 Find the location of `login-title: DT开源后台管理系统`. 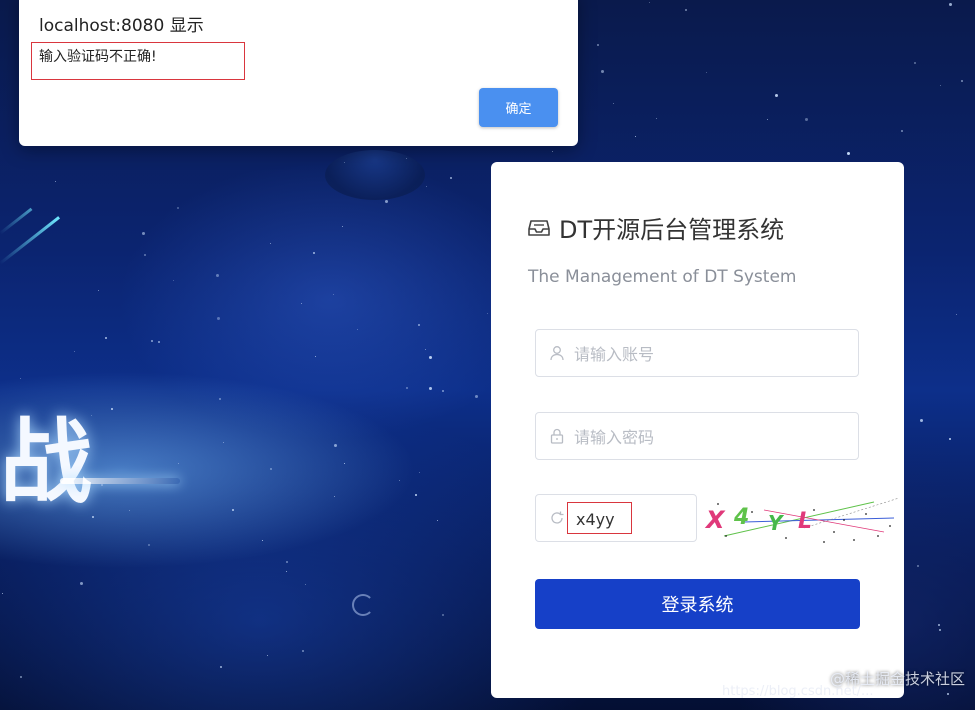

login-title: DT开源后台管理系统 is located at coordinates (656, 227).